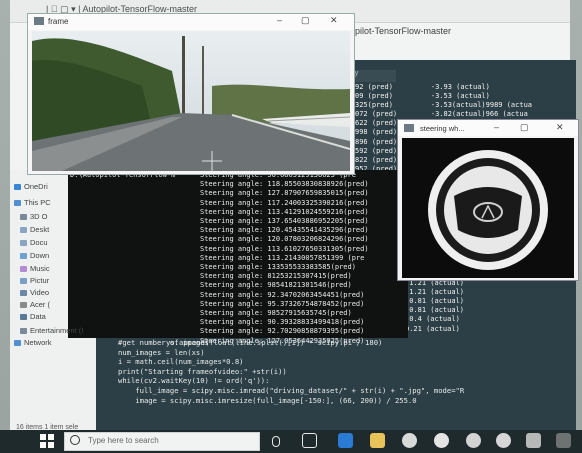 The width and height of the screenshot is (582, 453). What do you see at coordinates (403, 31) in the screenshot?
I see `repo-title: pilot-TensorFlow-master` at bounding box center [403, 31].